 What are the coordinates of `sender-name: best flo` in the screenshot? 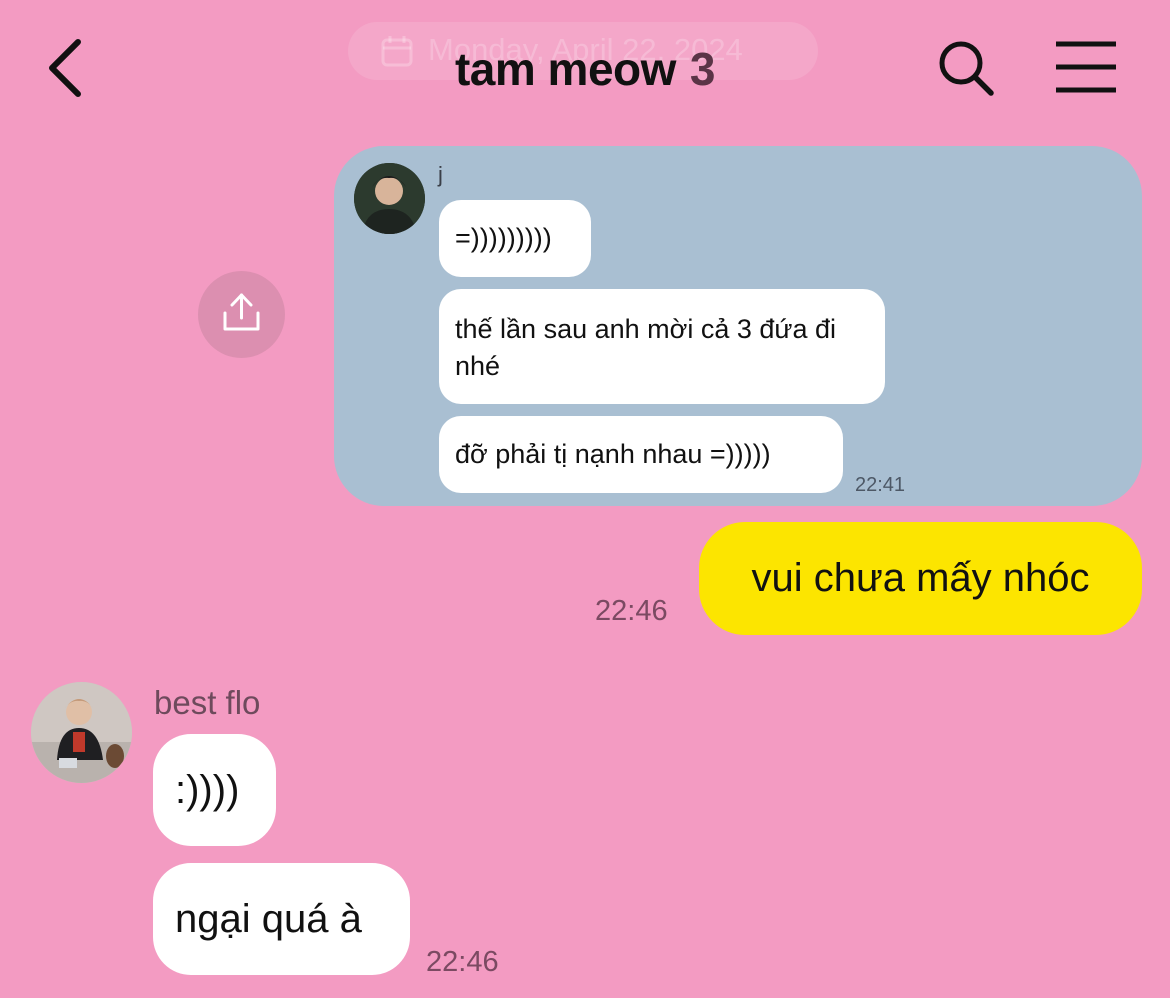 It's located at (207, 702).